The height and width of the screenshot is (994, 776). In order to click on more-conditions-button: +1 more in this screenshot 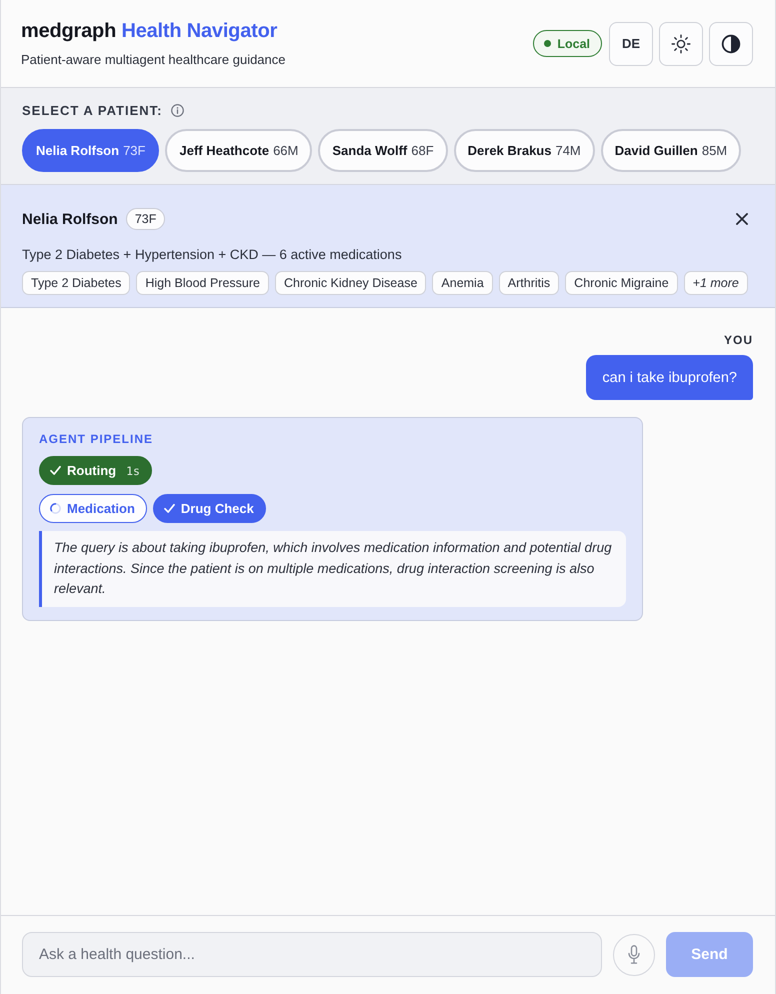, I will do `click(716, 283)`.